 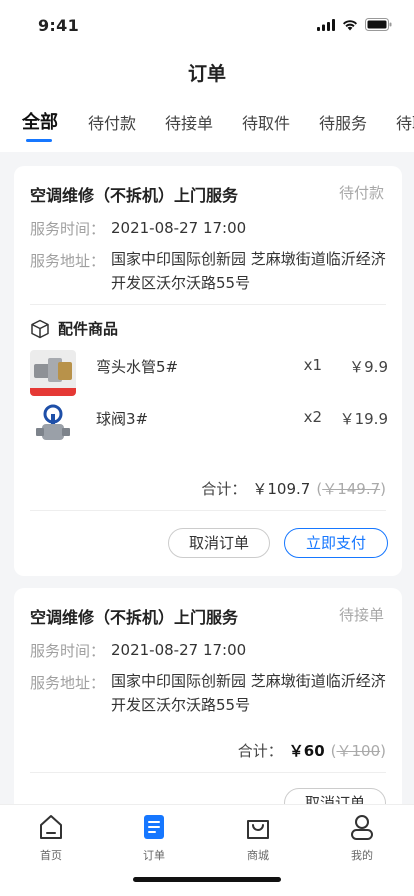 What do you see at coordinates (154, 827) in the screenshot?
I see `orders-icon` at bounding box center [154, 827].